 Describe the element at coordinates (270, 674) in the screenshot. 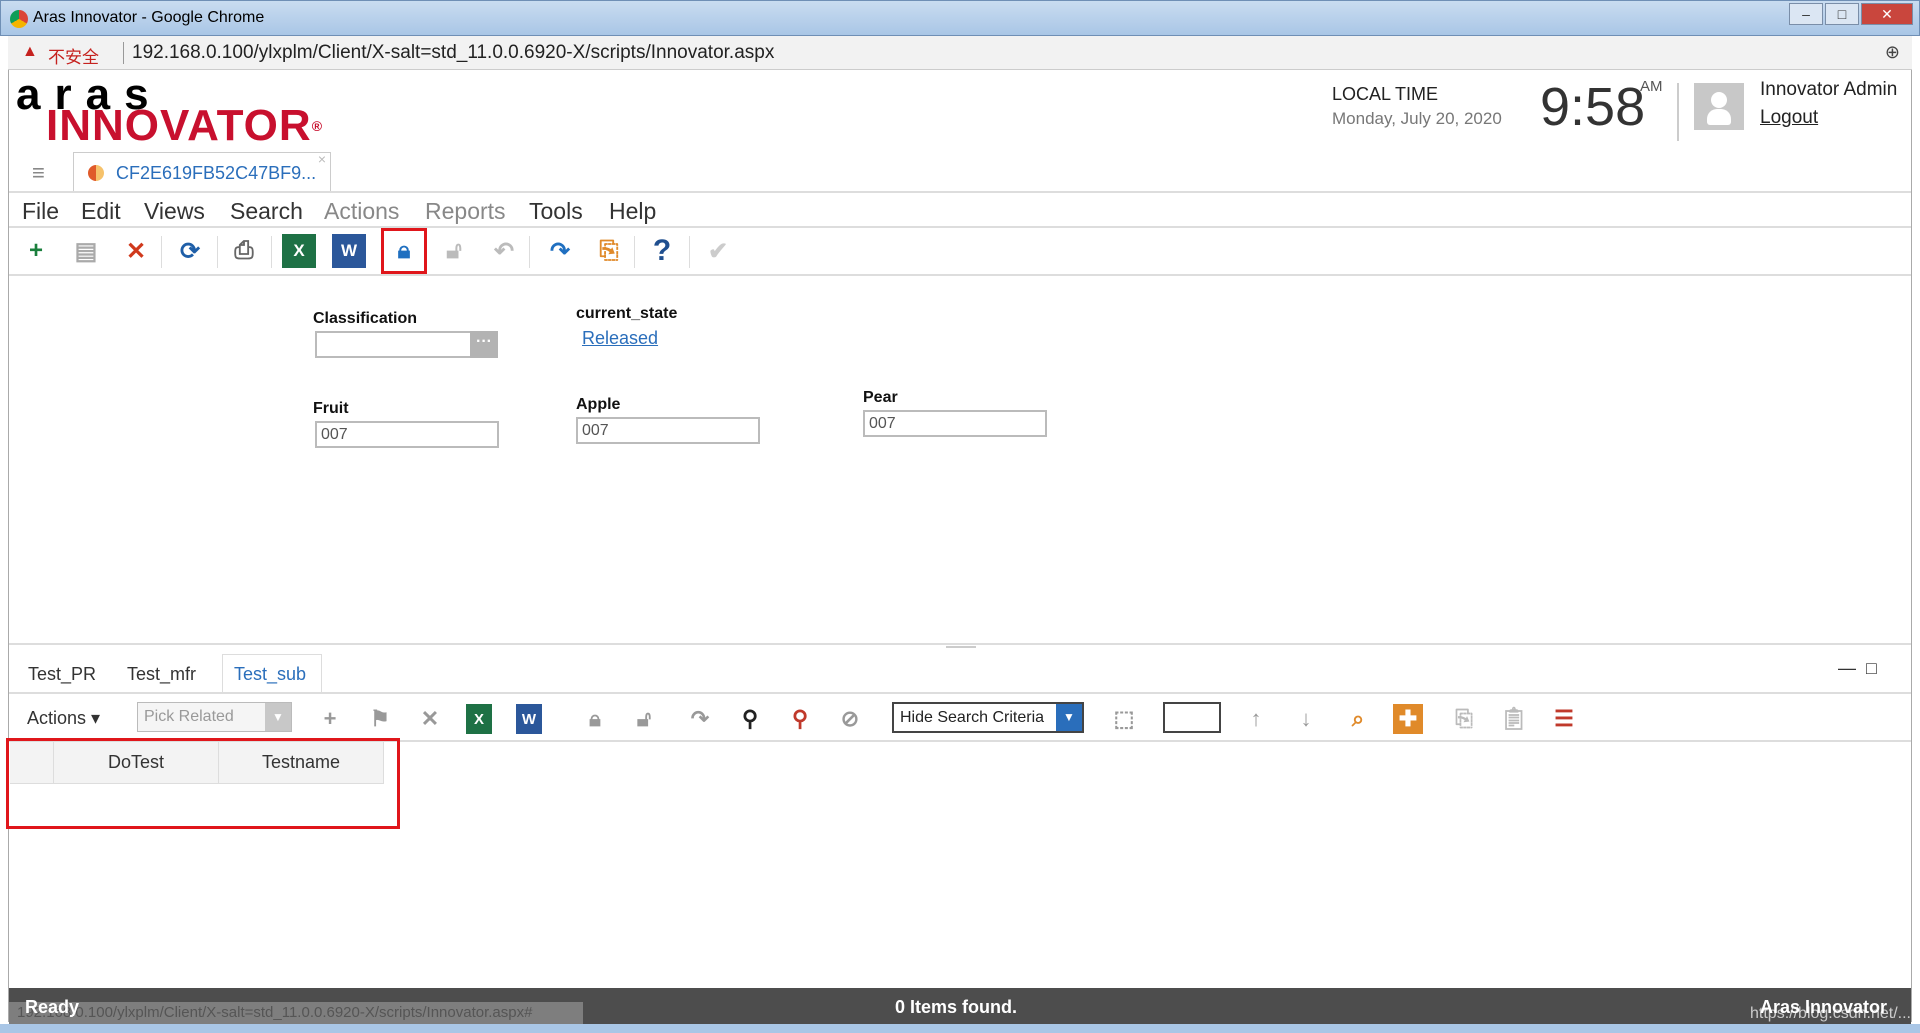

I see `tab-test-sub: Test_sub` at that location.